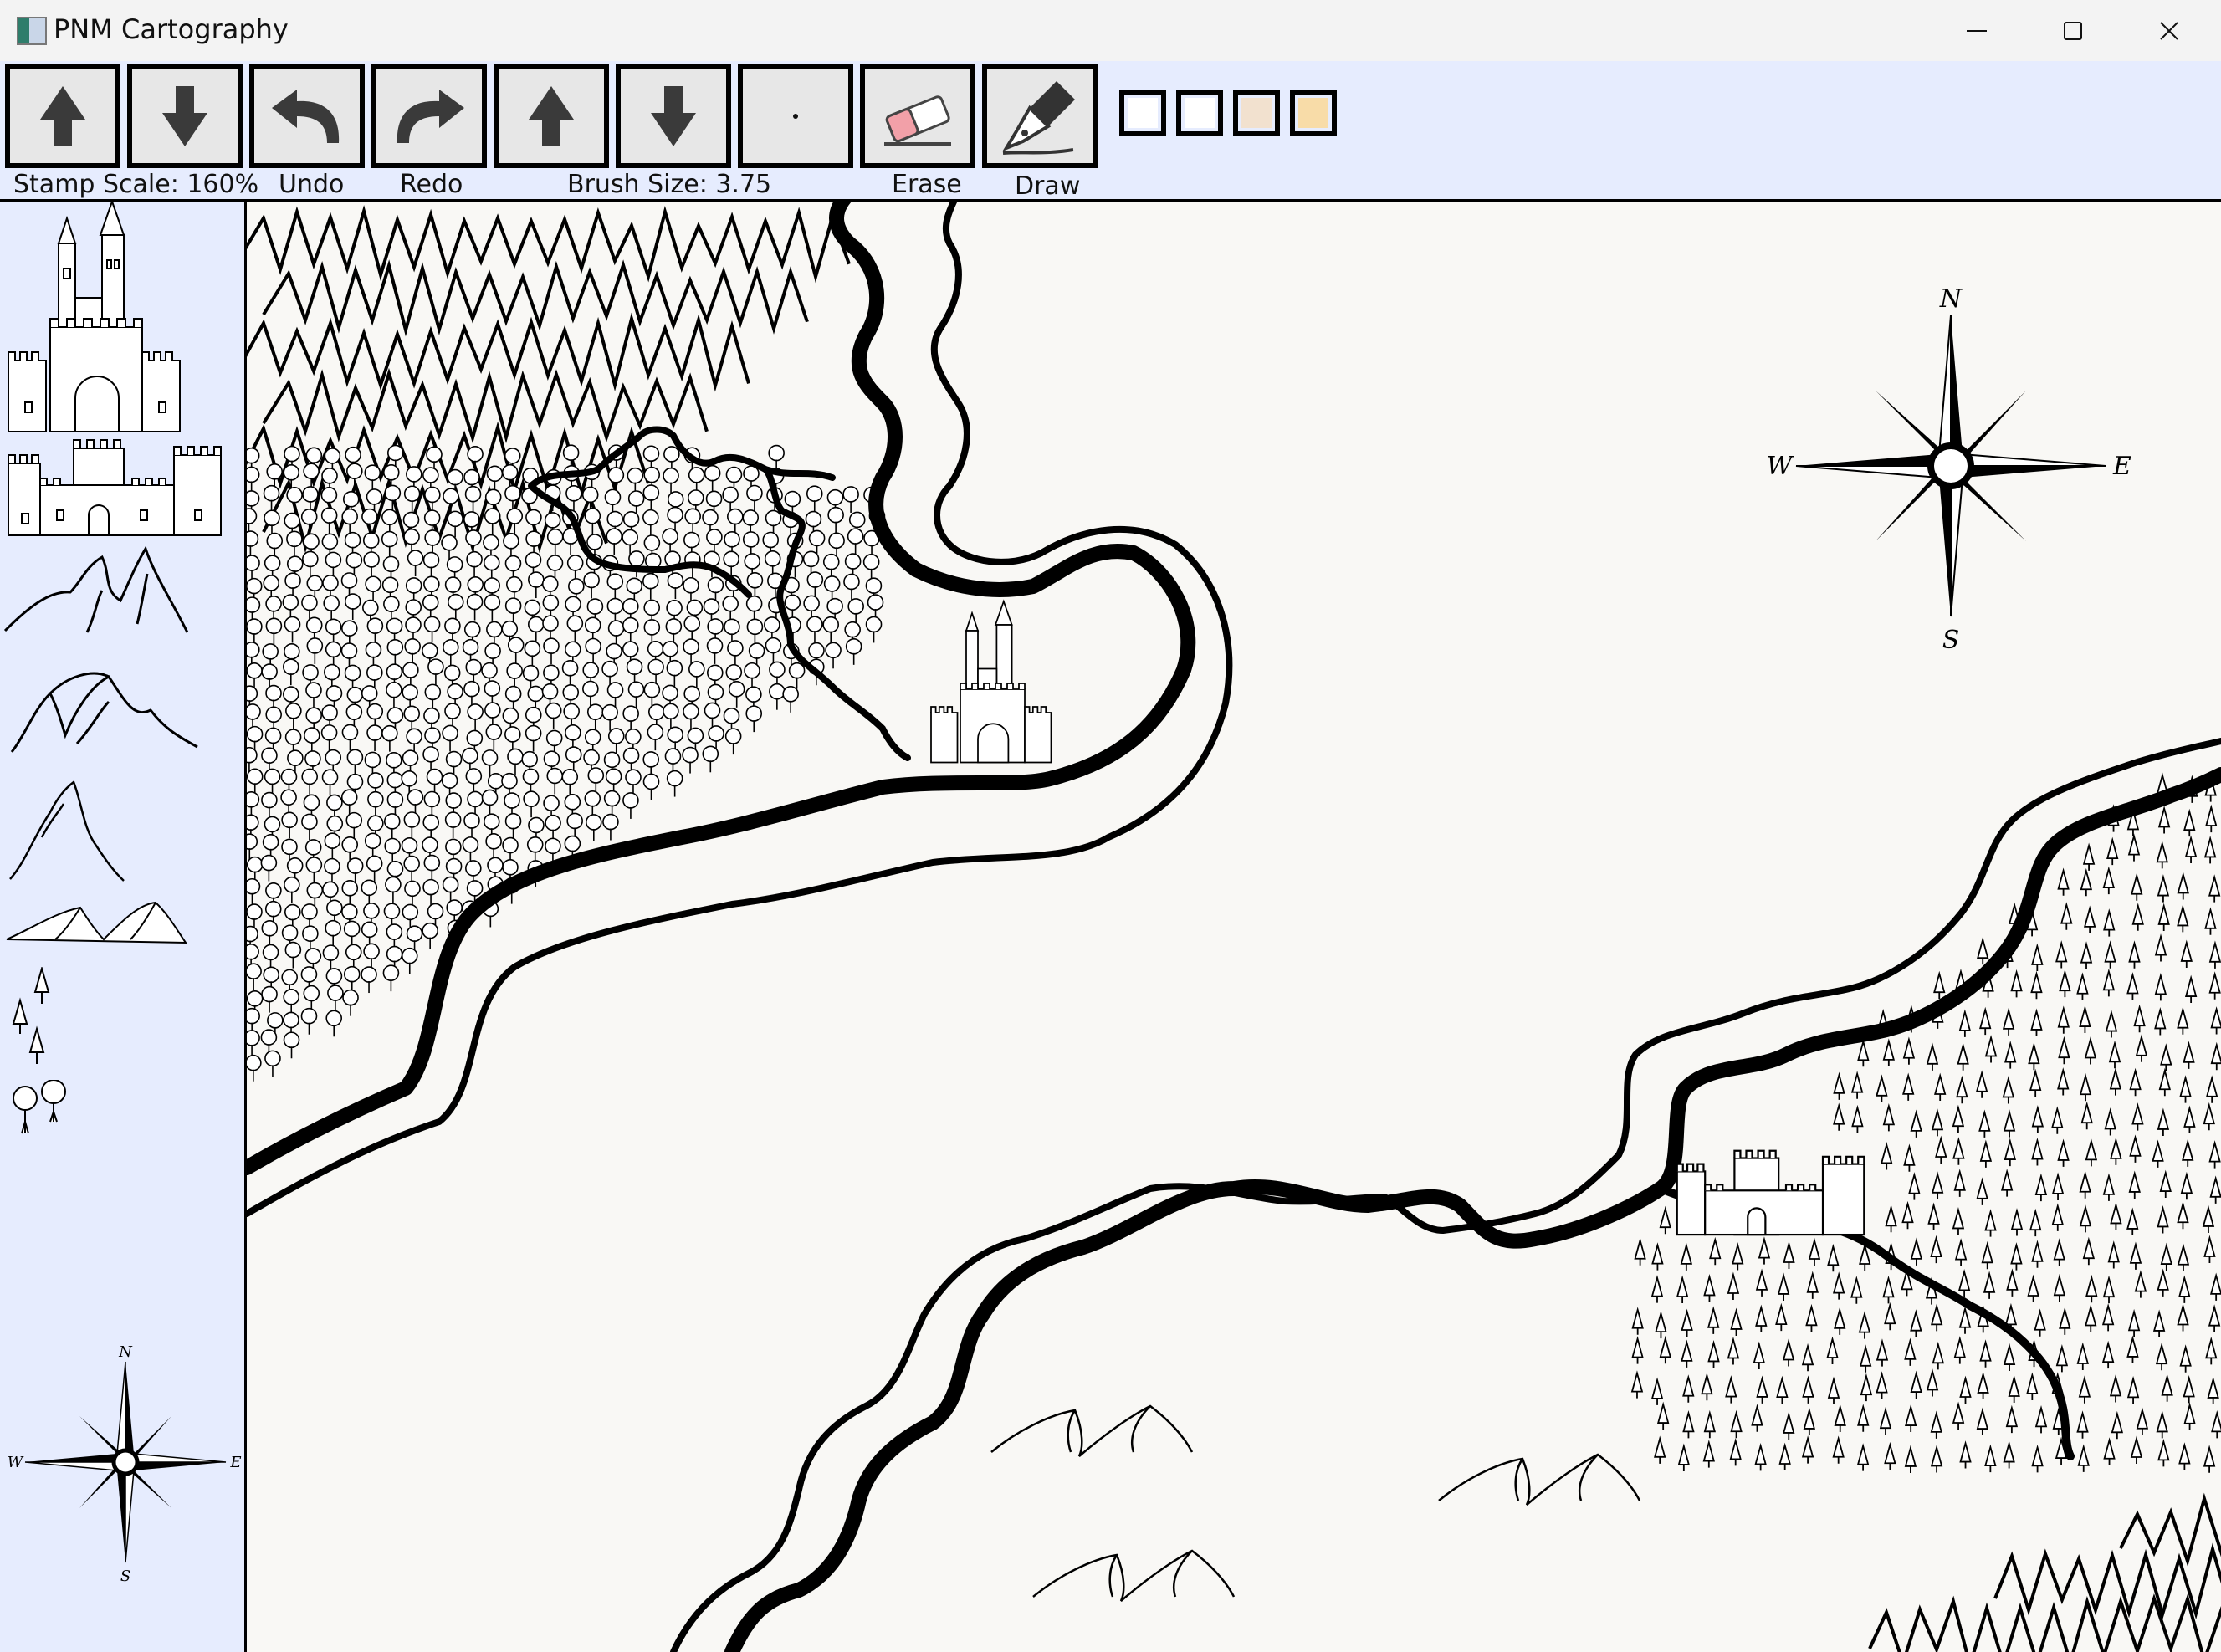 Image resolution: width=2221 pixels, height=1652 pixels. Describe the element at coordinates (66, 831) in the screenshot. I see `stamp-mountain-single` at that location.